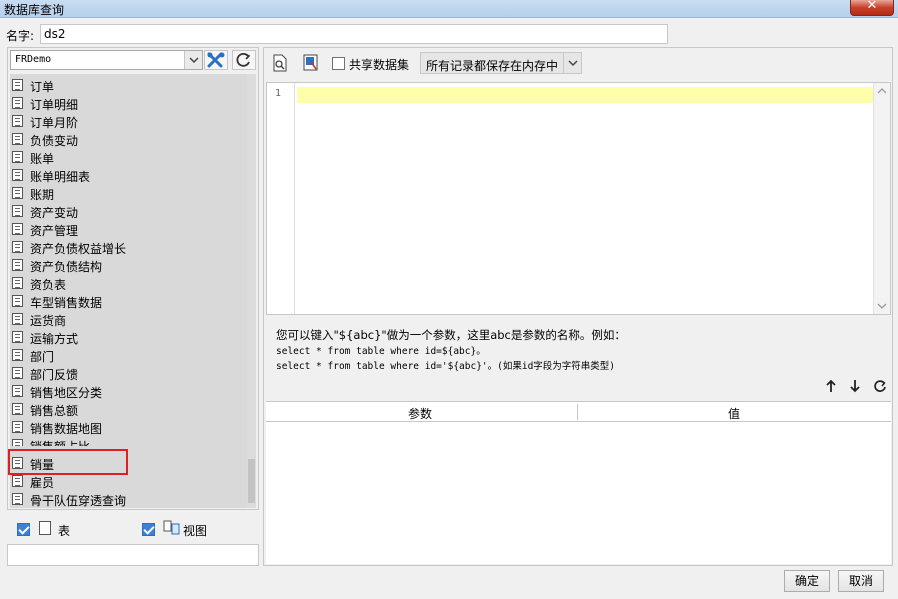  I want to click on refresh-tables-button, so click(244, 60).